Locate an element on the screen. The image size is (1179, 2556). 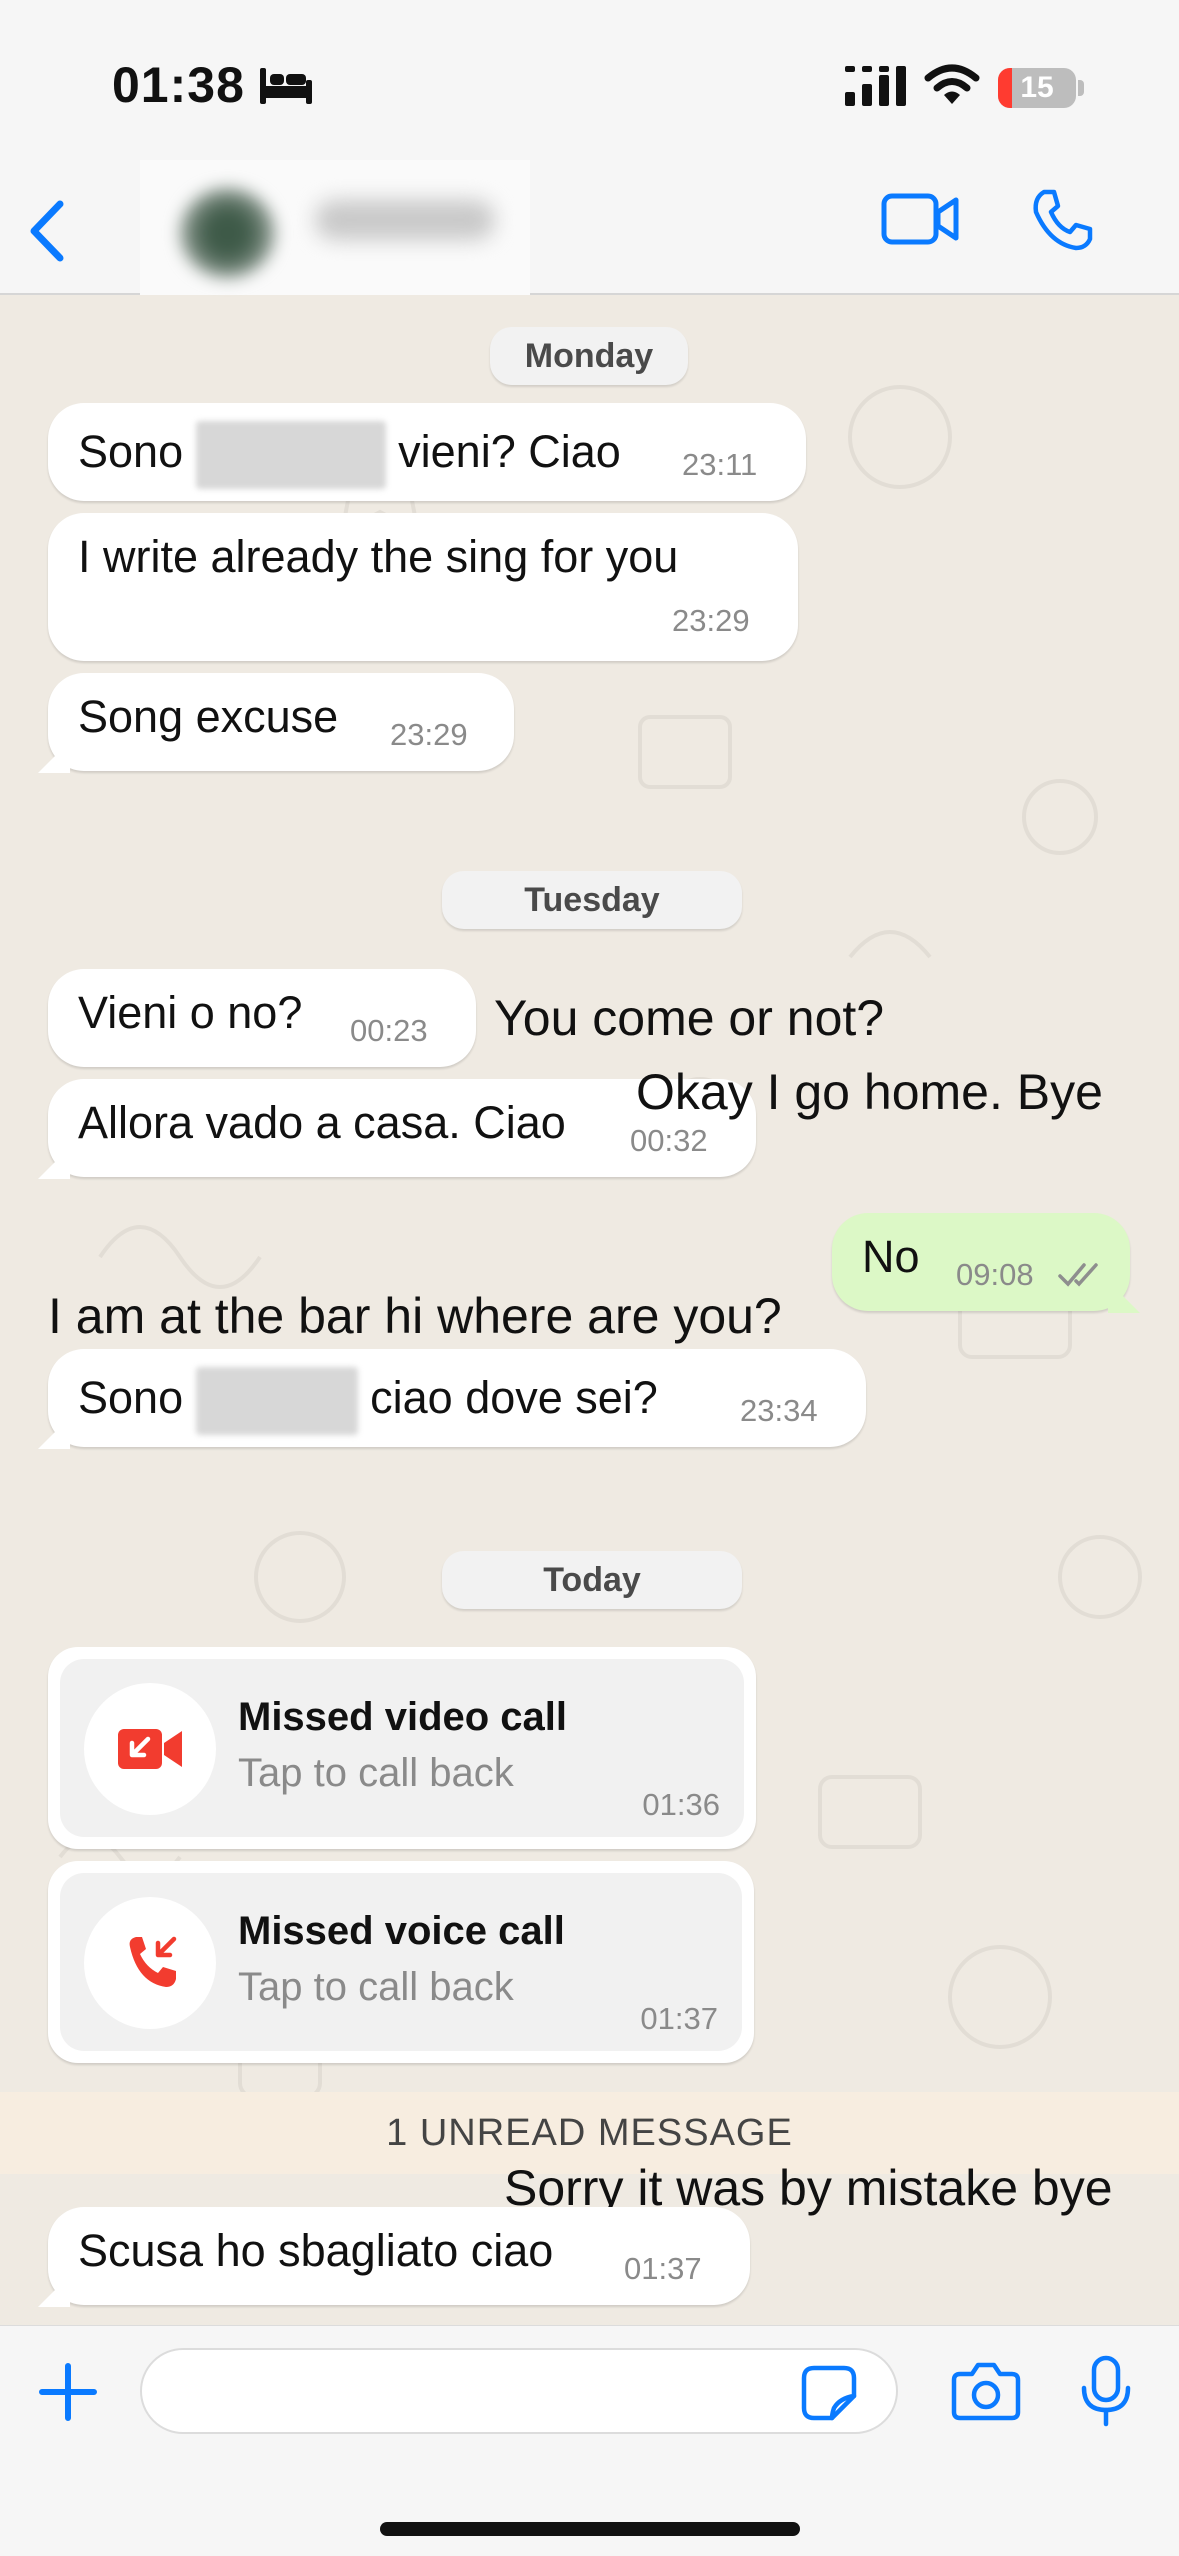
cellular-signal-icon is located at coordinates (875, 86).